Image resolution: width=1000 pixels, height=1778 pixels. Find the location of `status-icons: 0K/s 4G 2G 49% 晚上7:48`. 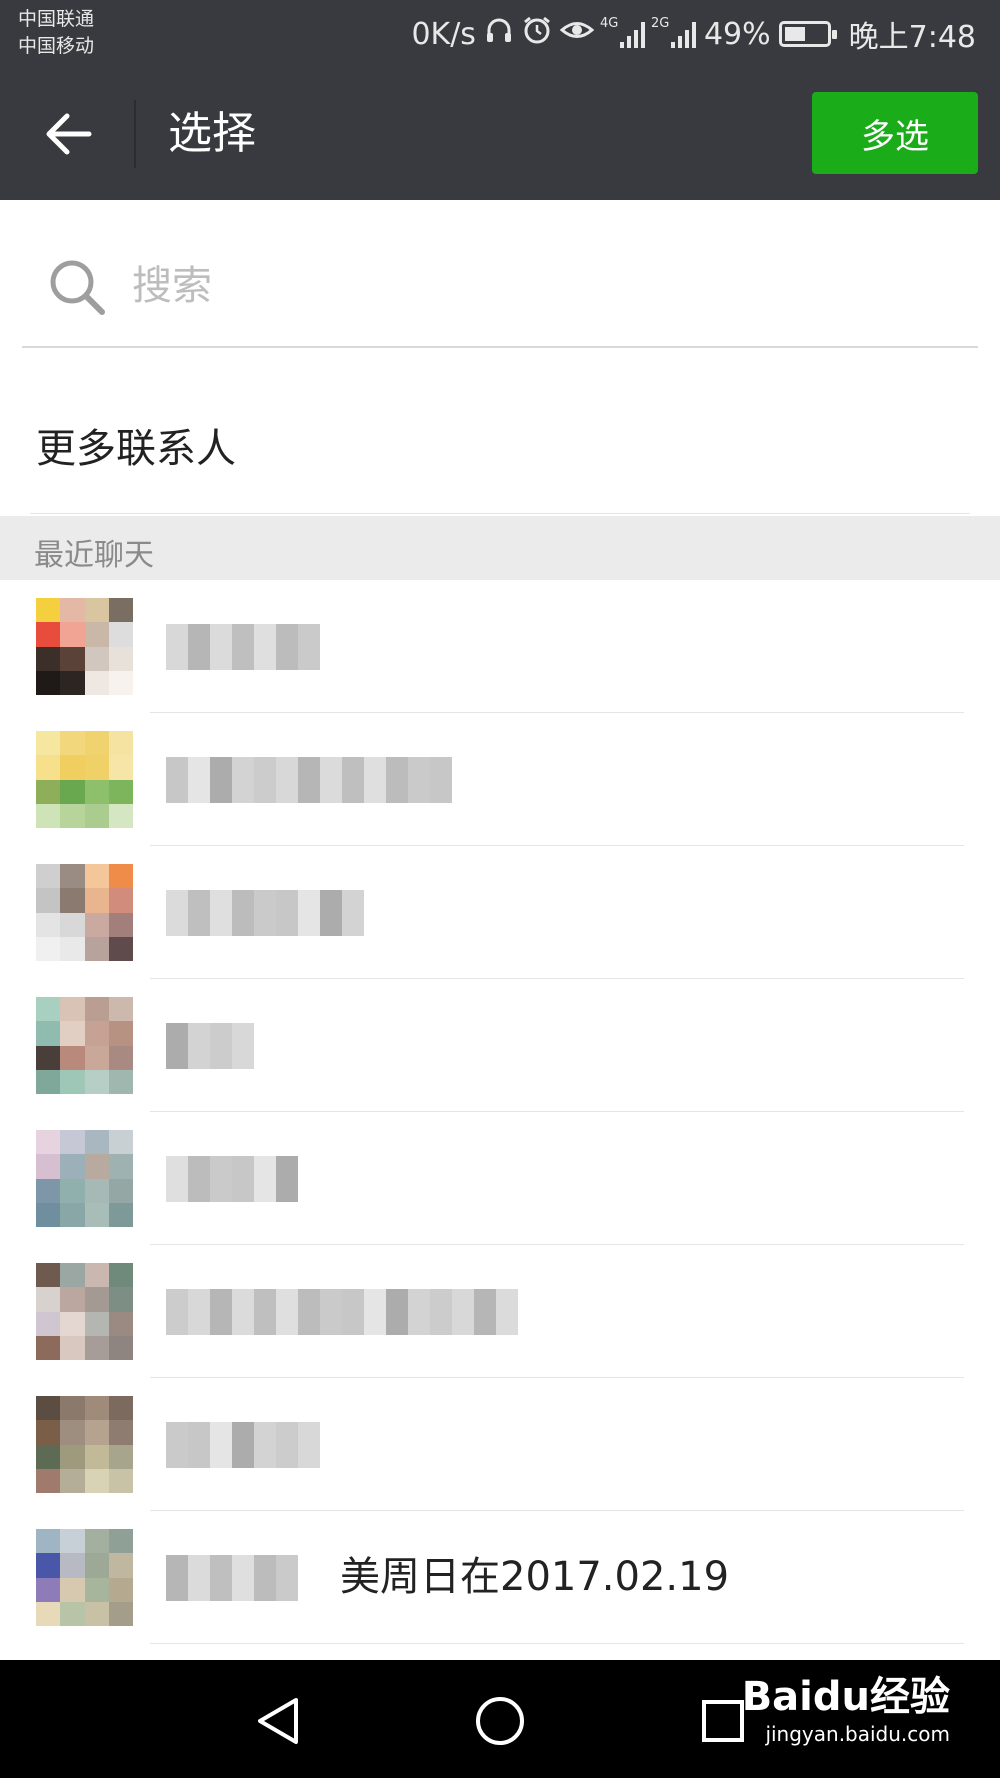

status-icons: 0K/s 4G 2G 49% 晚上7:48 is located at coordinates (693, 34).